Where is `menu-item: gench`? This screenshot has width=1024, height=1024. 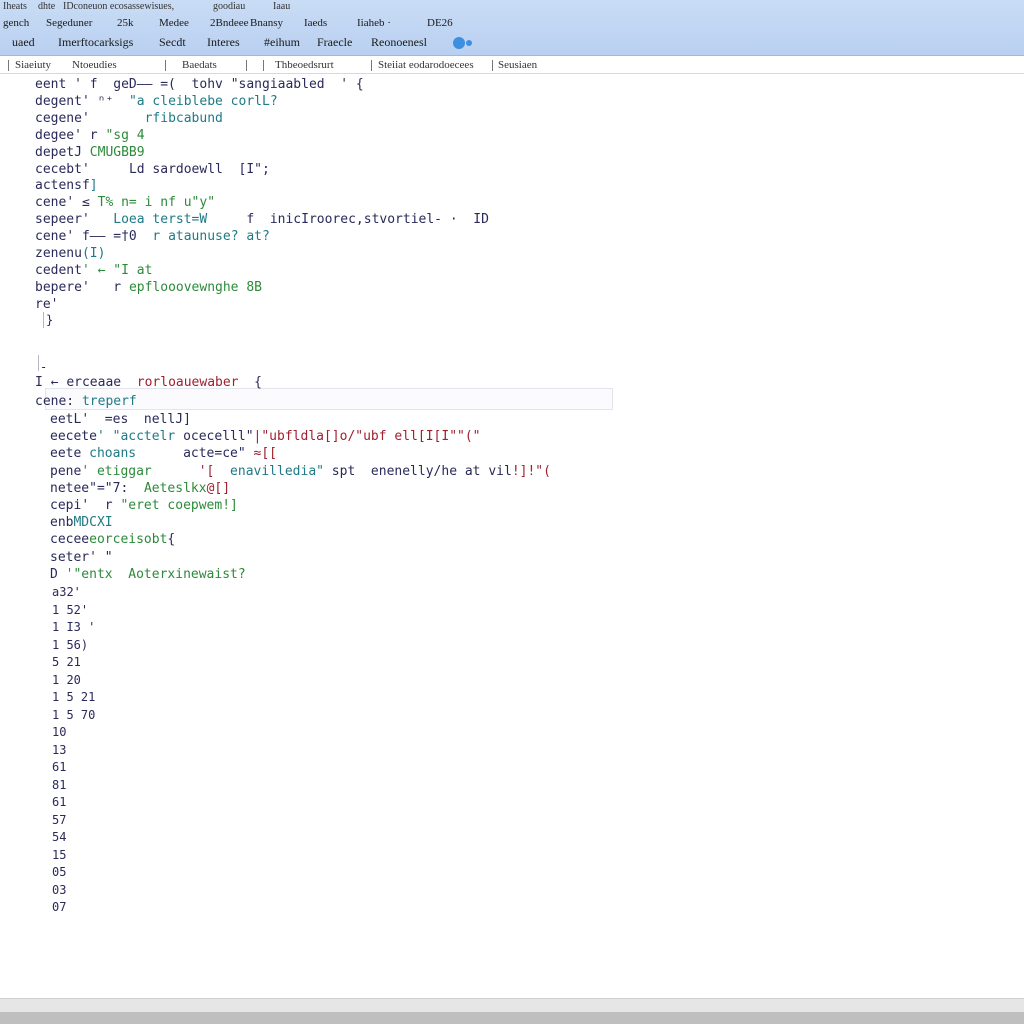 menu-item: gench is located at coordinates (16, 23).